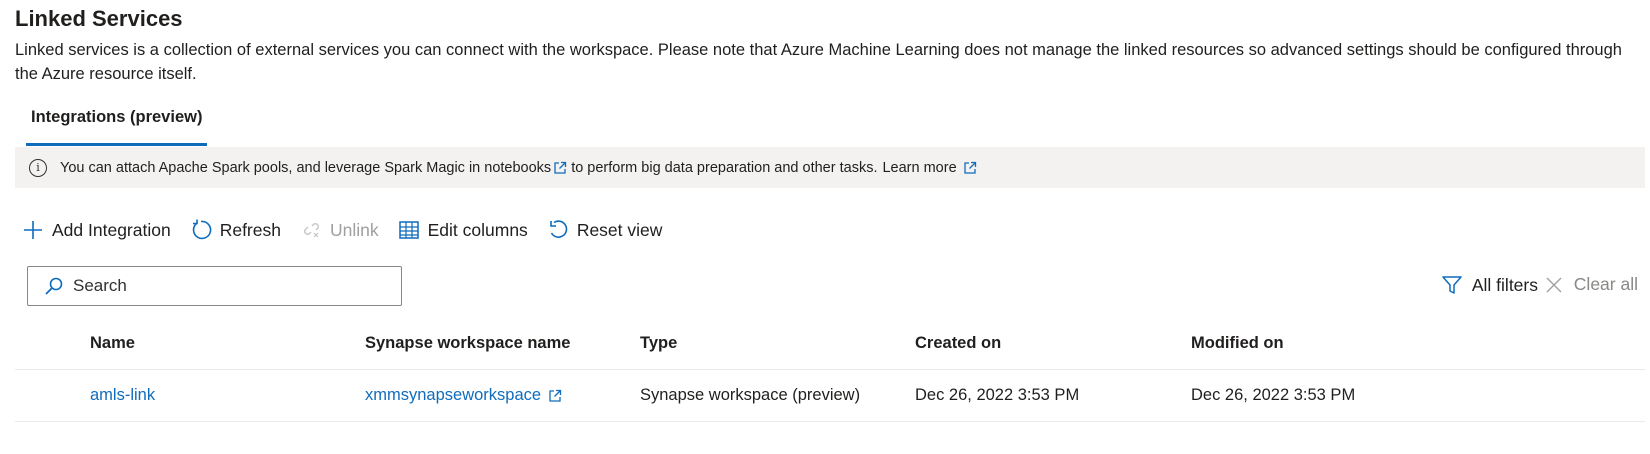 This screenshot has height=454, width=1650. I want to click on type-cell: Synapse workspace (preview), so click(750, 395).